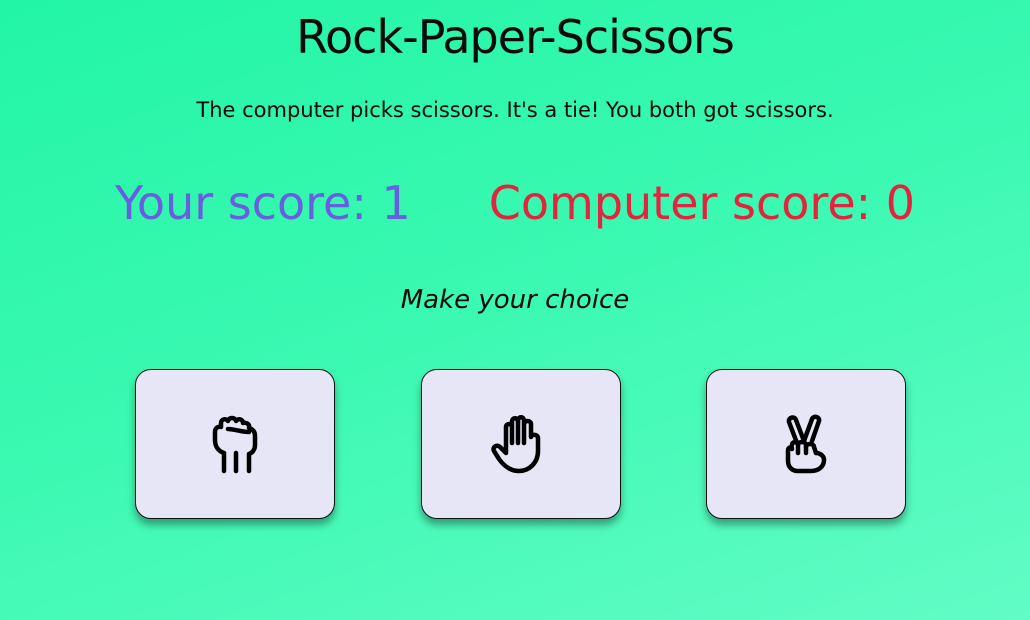  I want to click on computer-score: Computer score: 0, so click(702, 203).